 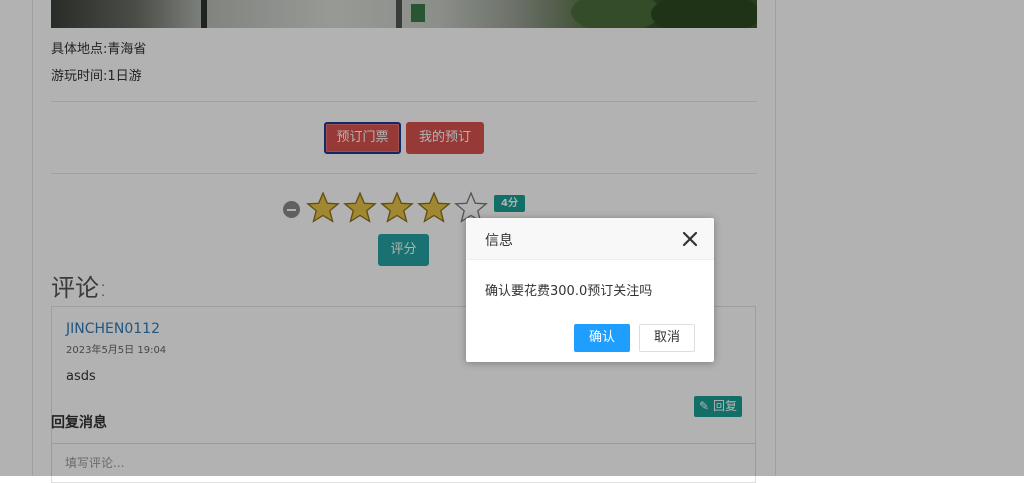 What do you see at coordinates (499, 241) in the screenshot?
I see `dialog-title: 信息` at bounding box center [499, 241].